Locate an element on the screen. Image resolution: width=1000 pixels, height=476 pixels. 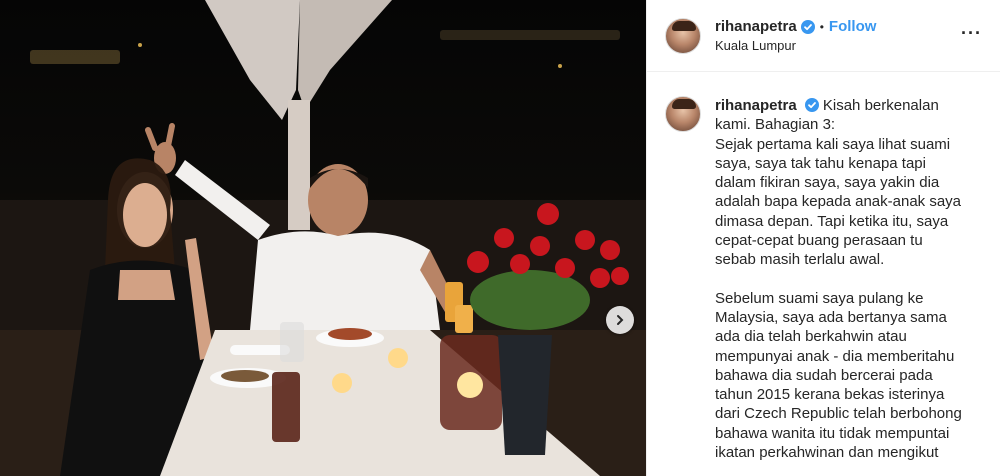
caption-username: rihanapetra is located at coordinates (756, 105).